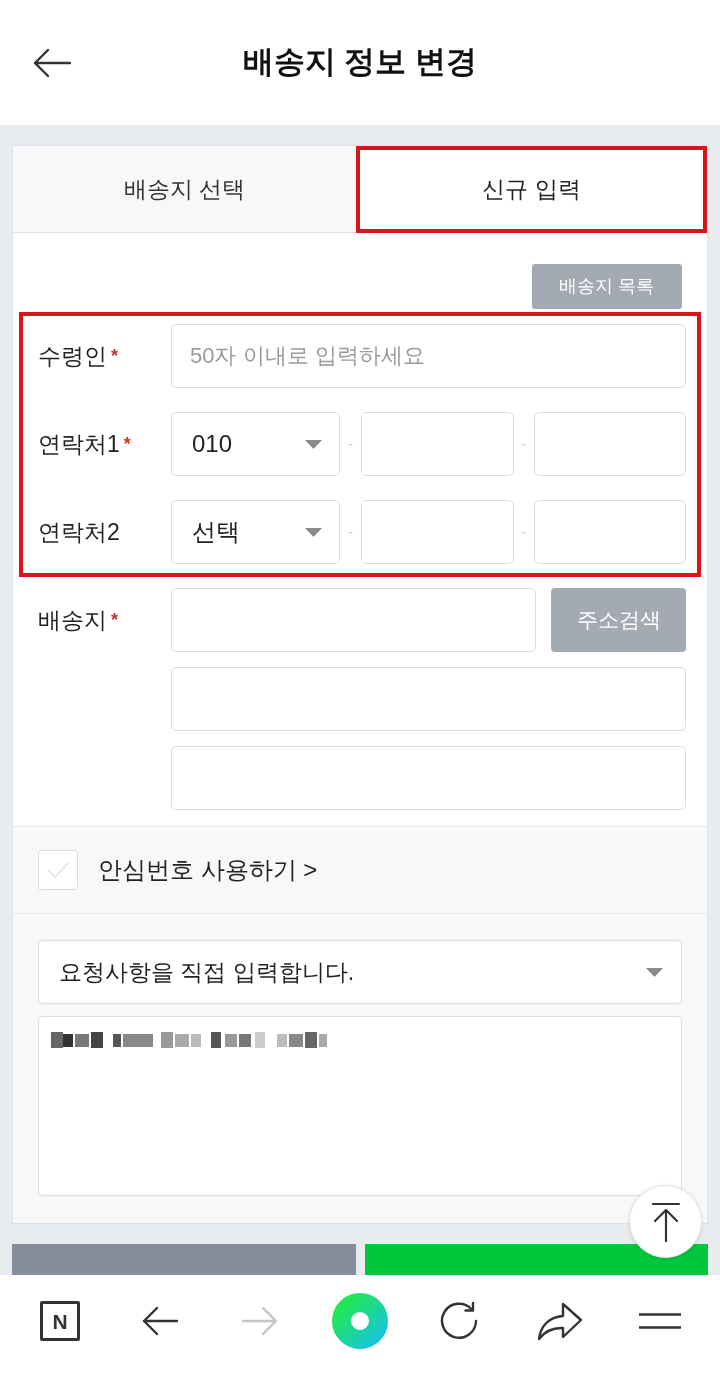  Describe the element at coordinates (531, 189) in the screenshot. I see `tab: 신규 입력` at that location.